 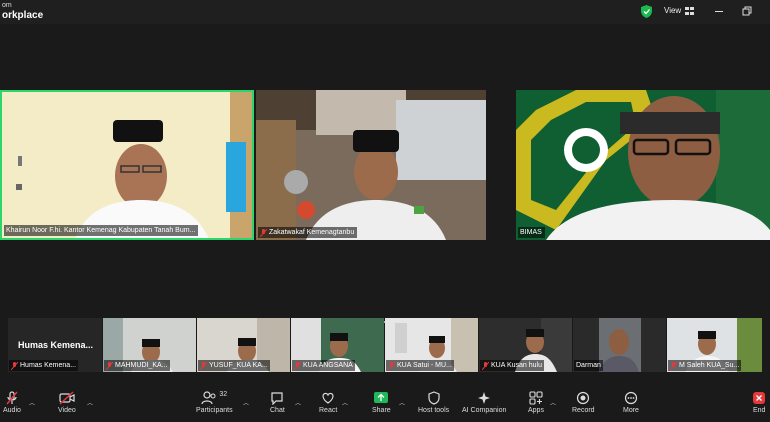 What do you see at coordinates (690, 10) in the screenshot?
I see `grid-icon` at bounding box center [690, 10].